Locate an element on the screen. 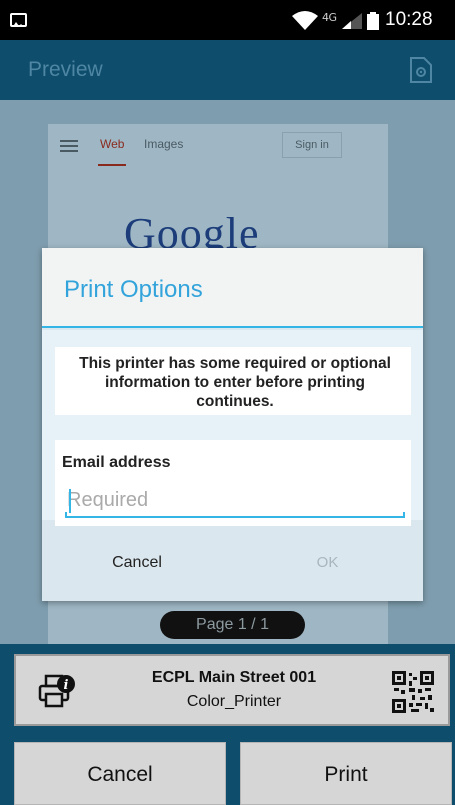 The height and width of the screenshot is (805, 455). printer-model: Color_Printer is located at coordinates (234, 701).